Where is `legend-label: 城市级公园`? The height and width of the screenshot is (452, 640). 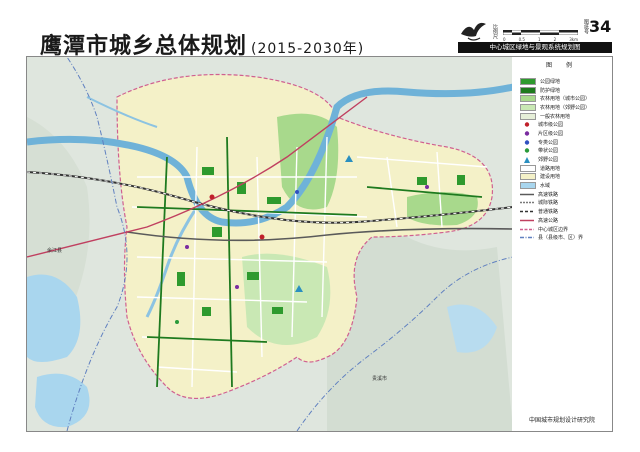
legend-label: 城市级公园 is located at coordinates (551, 125).